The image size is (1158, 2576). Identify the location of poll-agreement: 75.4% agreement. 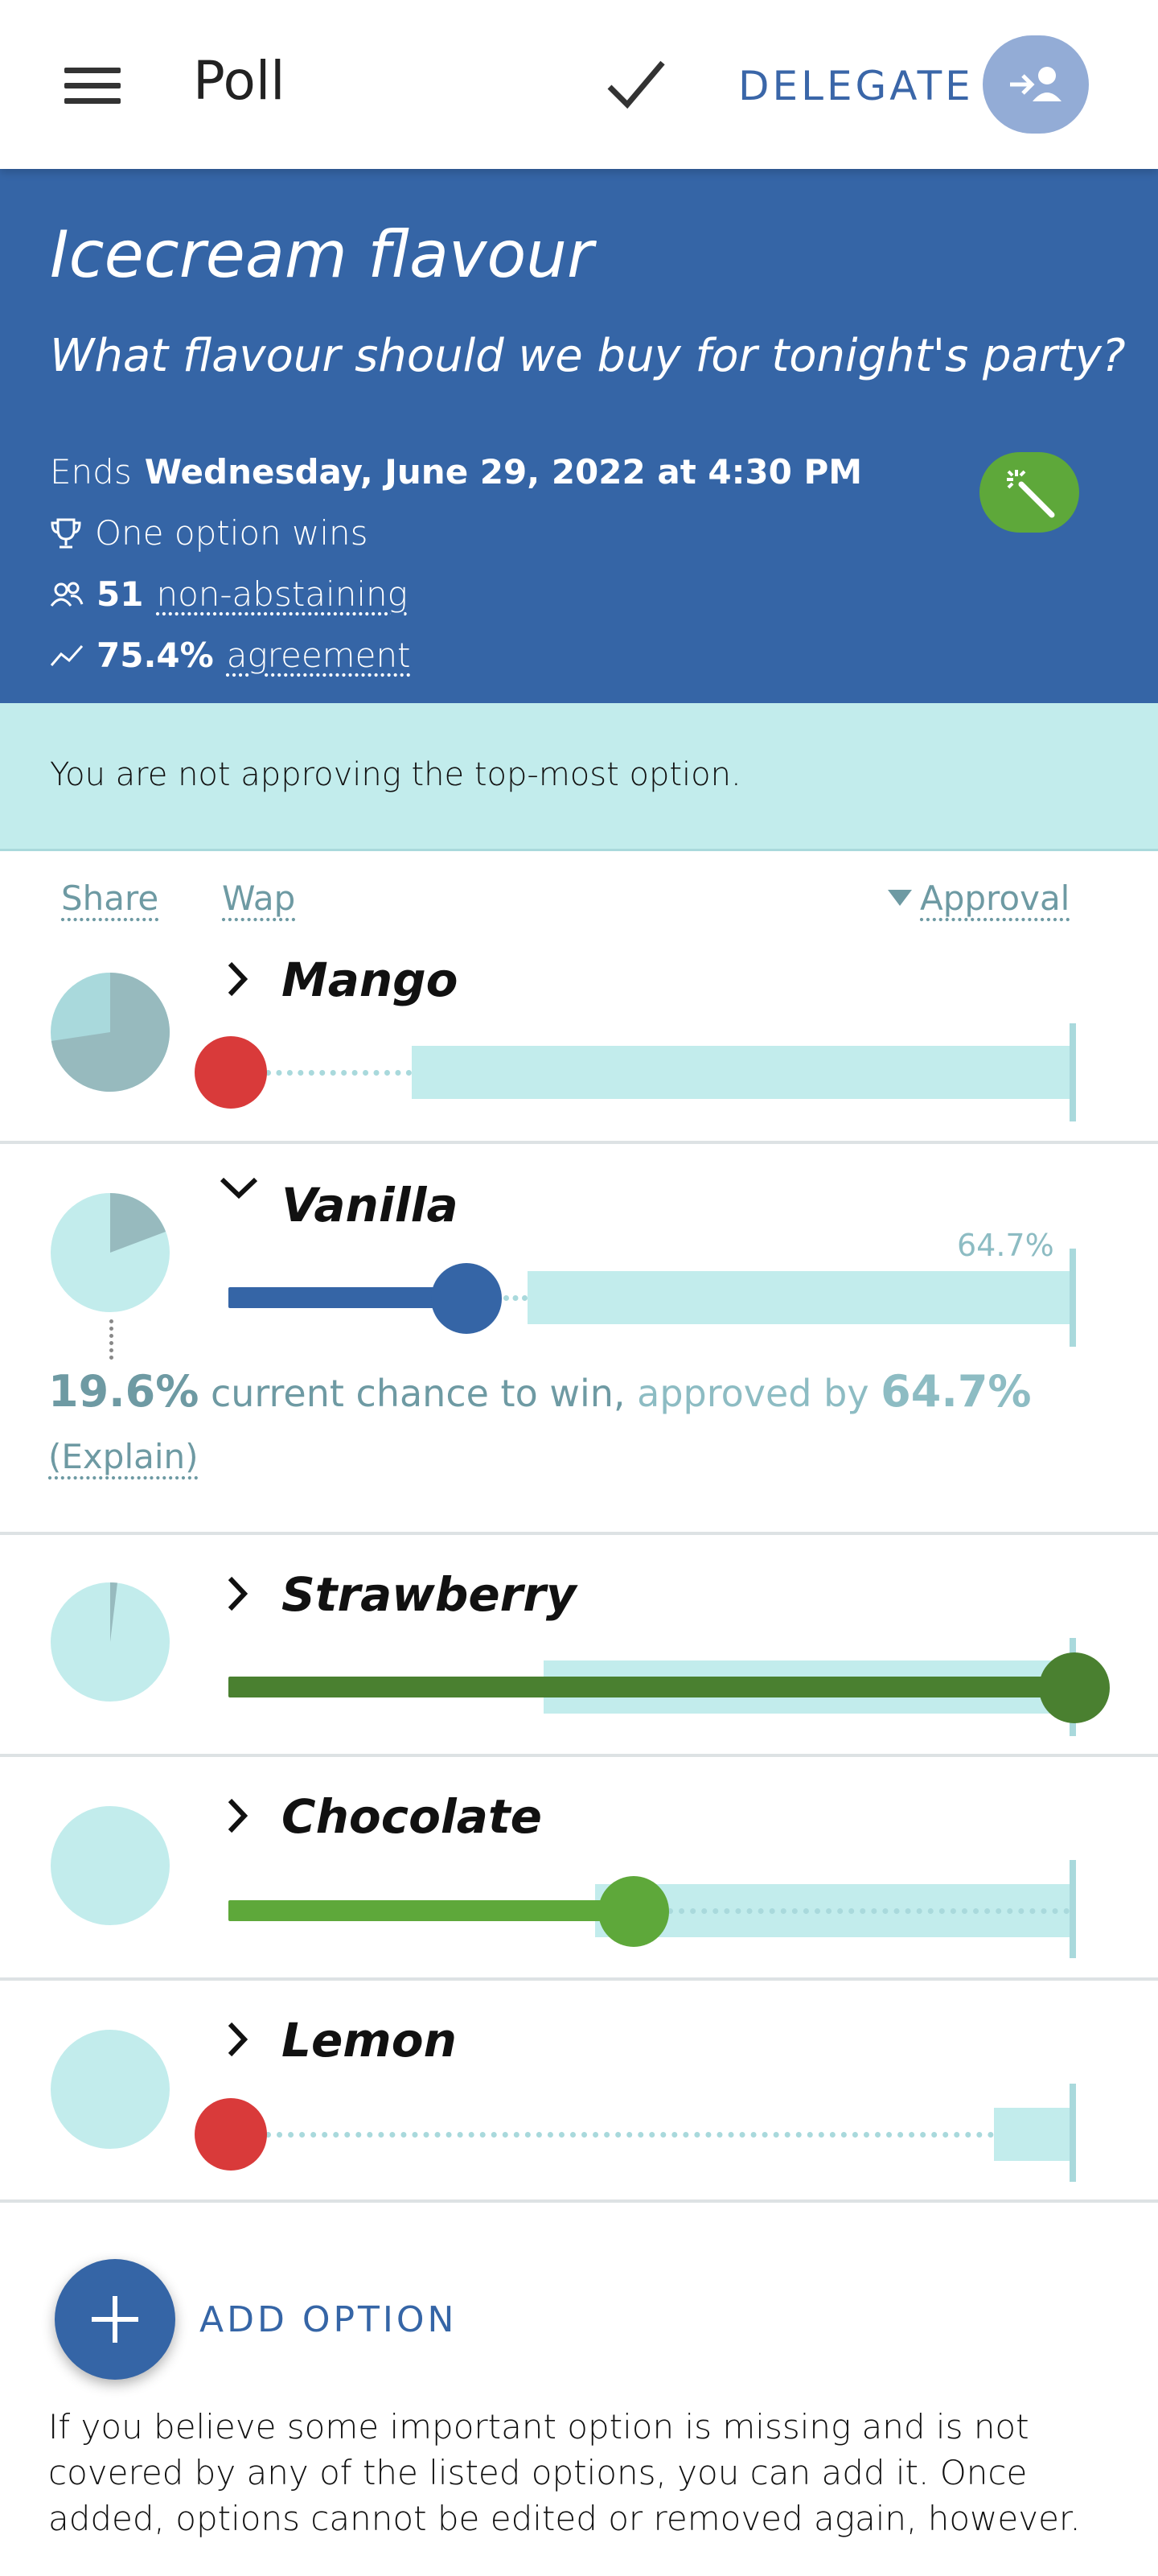
(230, 655).